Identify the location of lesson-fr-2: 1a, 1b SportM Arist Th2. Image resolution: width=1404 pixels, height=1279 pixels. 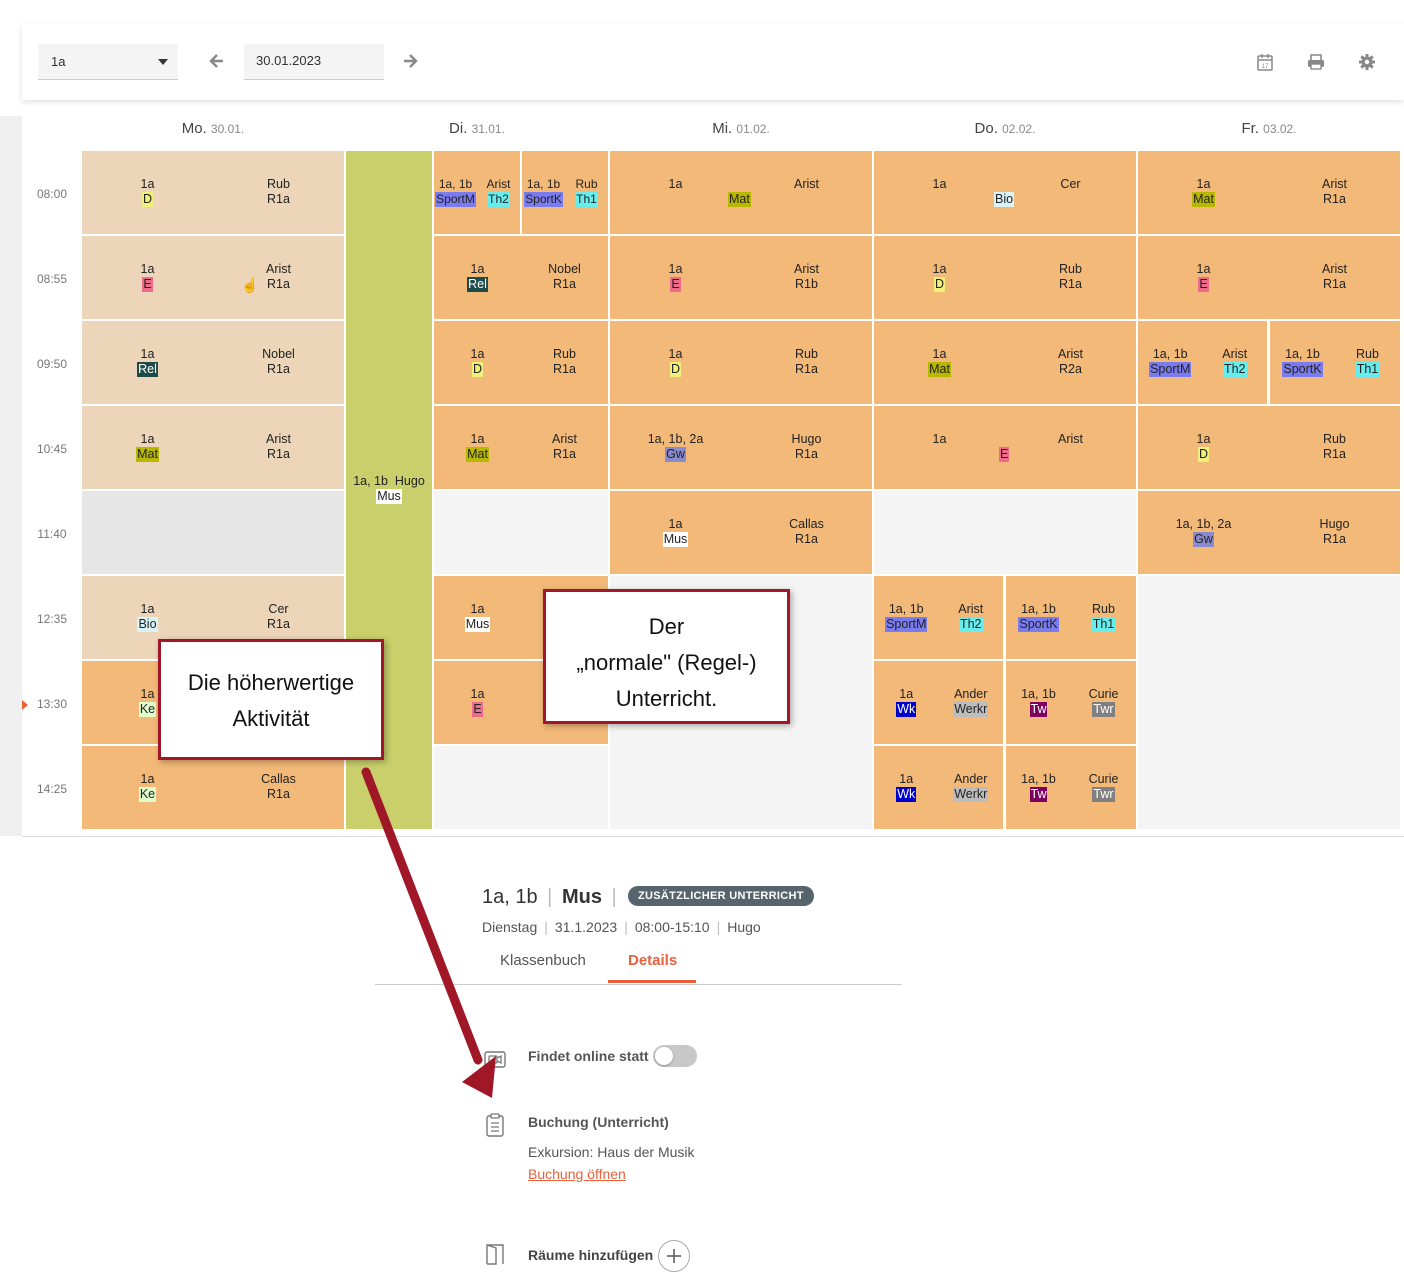
(1202, 362).